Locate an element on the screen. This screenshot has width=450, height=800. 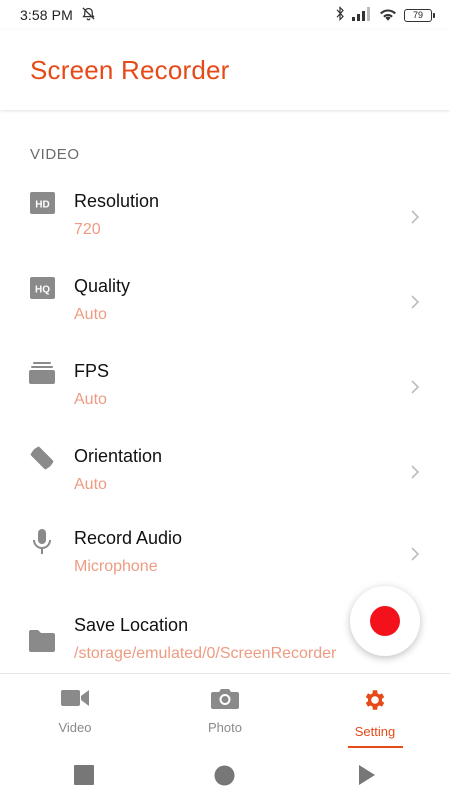
signal-icon is located at coordinates (362, 15).